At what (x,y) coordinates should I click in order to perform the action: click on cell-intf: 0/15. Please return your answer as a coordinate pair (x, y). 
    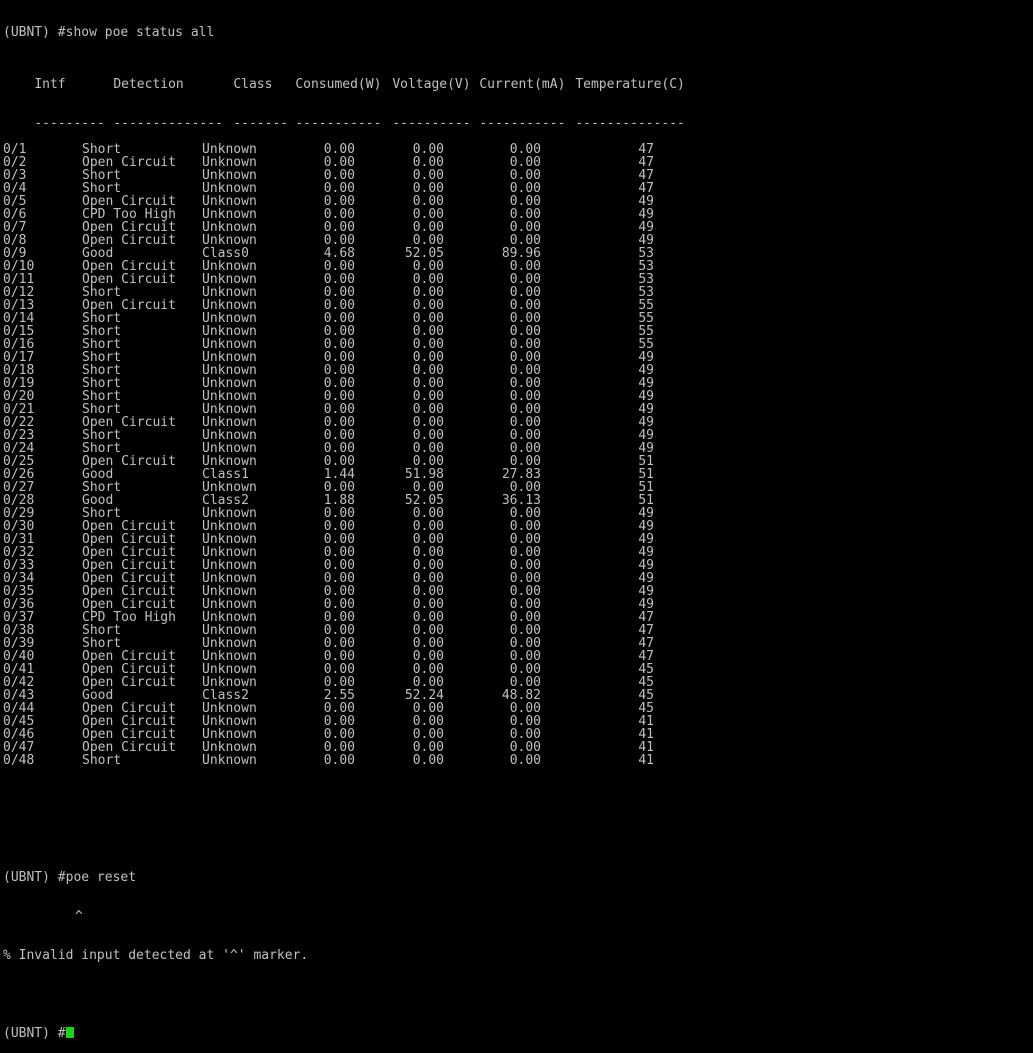
    Looking at the image, I should click on (19, 331).